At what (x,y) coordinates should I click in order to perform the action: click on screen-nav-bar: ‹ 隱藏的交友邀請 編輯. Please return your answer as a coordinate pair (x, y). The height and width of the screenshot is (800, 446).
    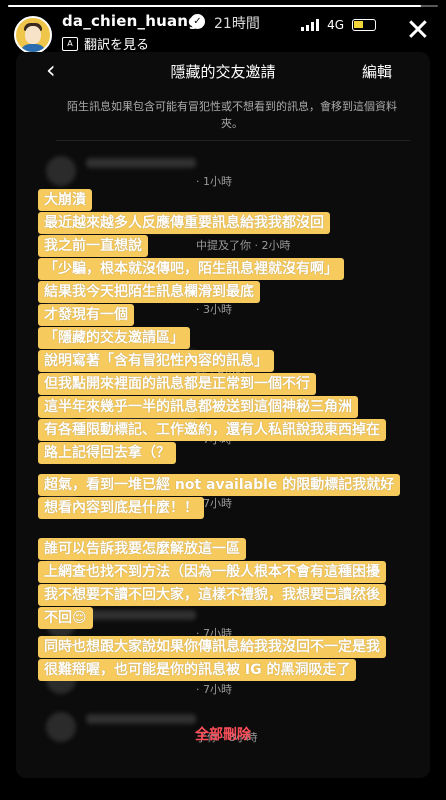
    Looking at the image, I should click on (223, 71).